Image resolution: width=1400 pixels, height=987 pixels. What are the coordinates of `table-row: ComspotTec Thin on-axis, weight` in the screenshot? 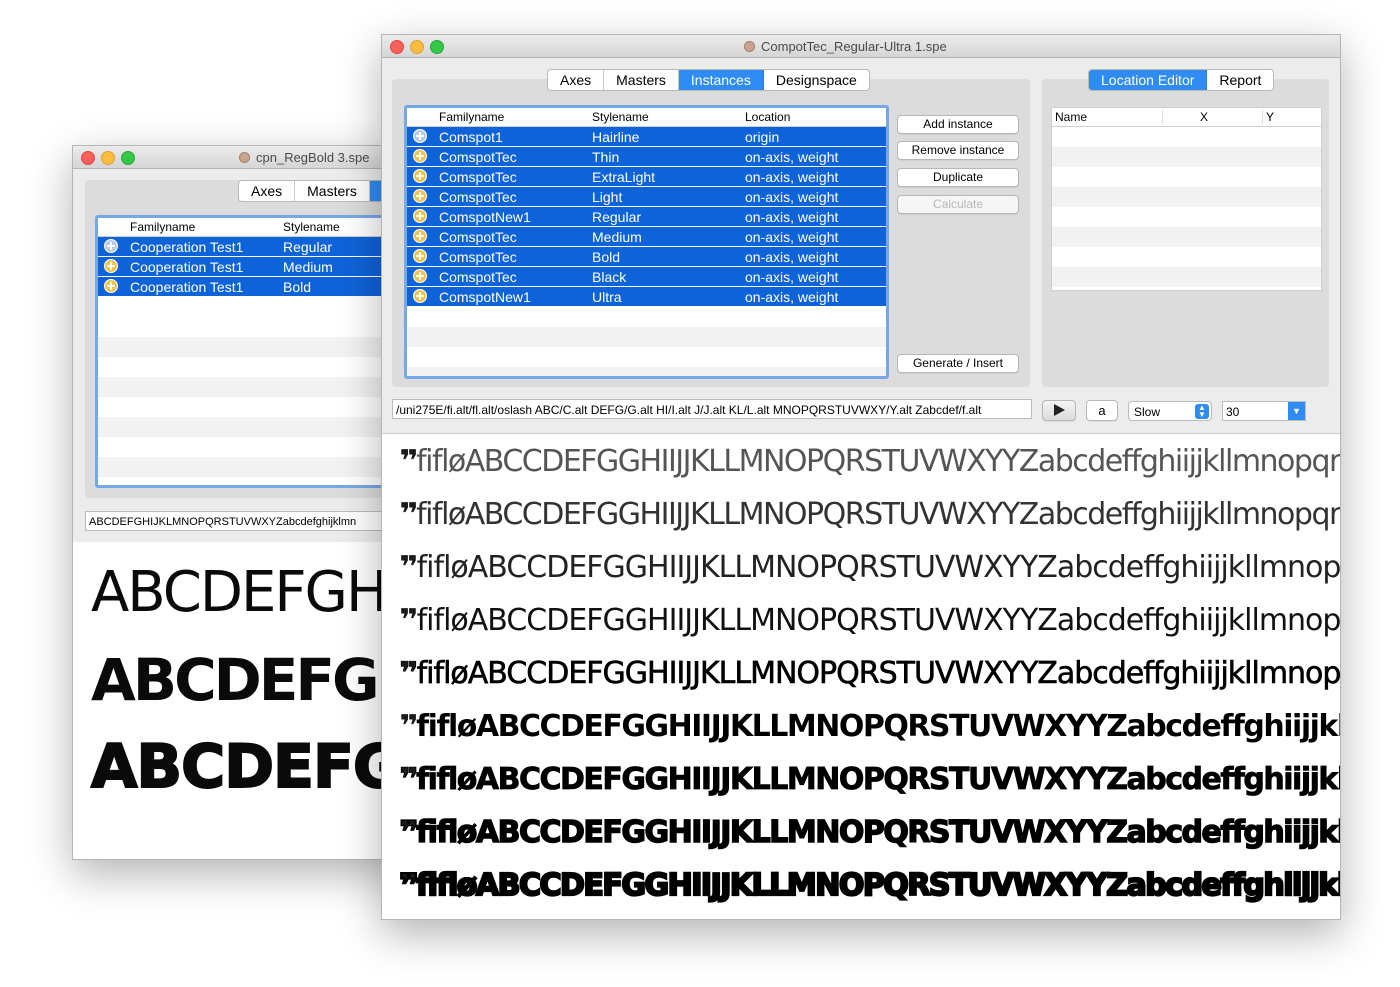 It's located at (646, 157).